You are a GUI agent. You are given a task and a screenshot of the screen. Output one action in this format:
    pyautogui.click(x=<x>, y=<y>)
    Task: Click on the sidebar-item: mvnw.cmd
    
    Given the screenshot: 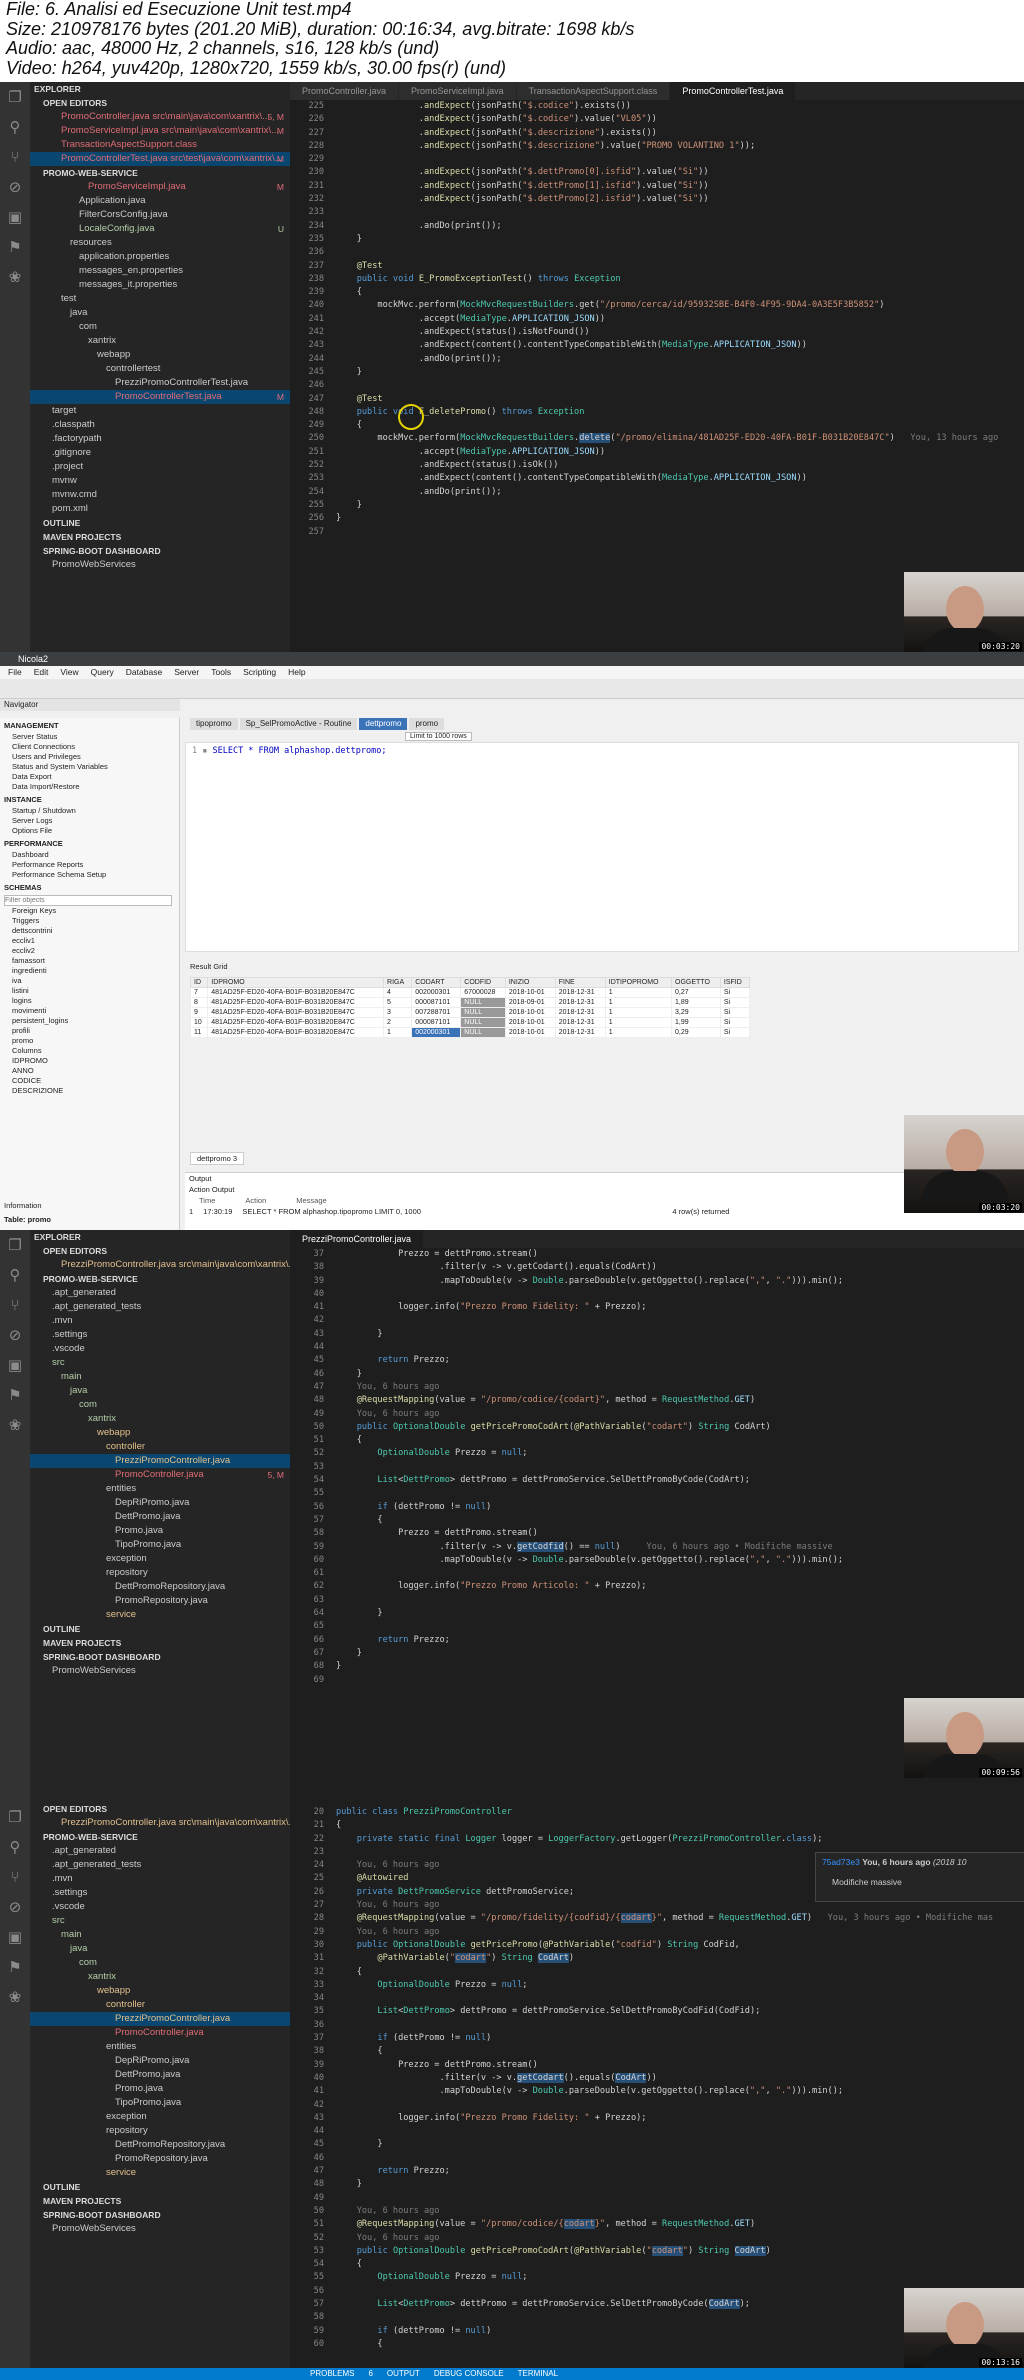 What is the action you would take?
    pyautogui.click(x=160, y=495)
    